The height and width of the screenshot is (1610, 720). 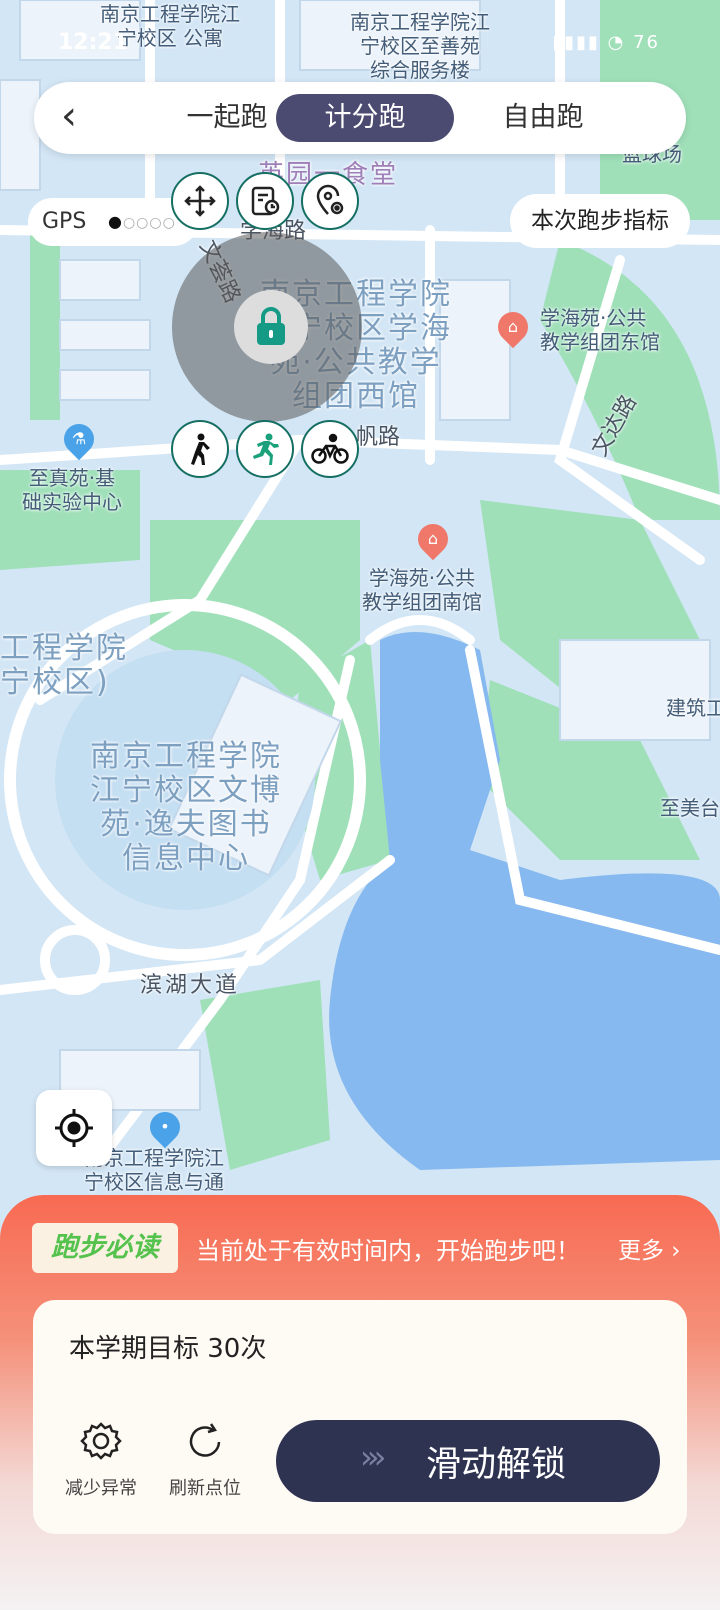 What do you see at coordinates (205, 1488) in the screenshot?
I see `refresh-points-label: 刷新点位` at bounding box center [205, 1488].